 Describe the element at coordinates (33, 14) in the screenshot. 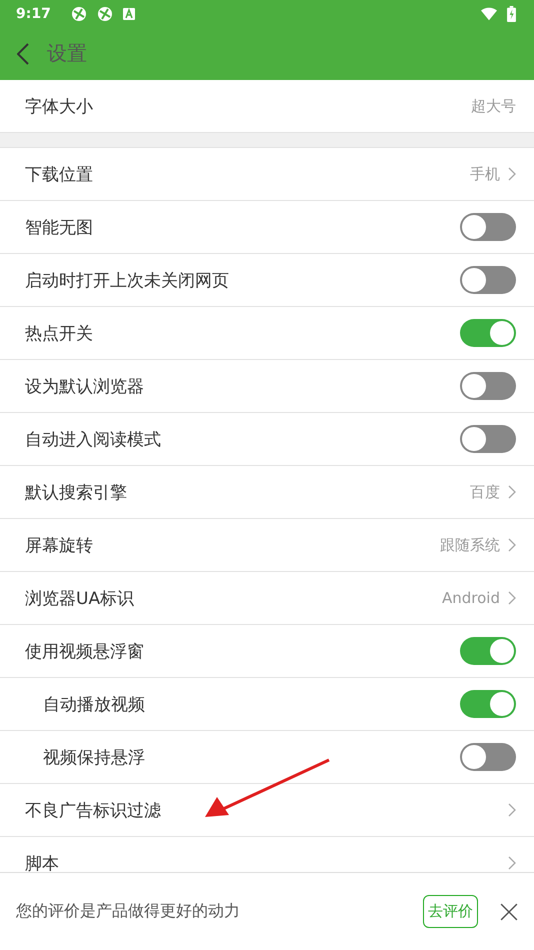

I see `status-time: 9:17` at that location.